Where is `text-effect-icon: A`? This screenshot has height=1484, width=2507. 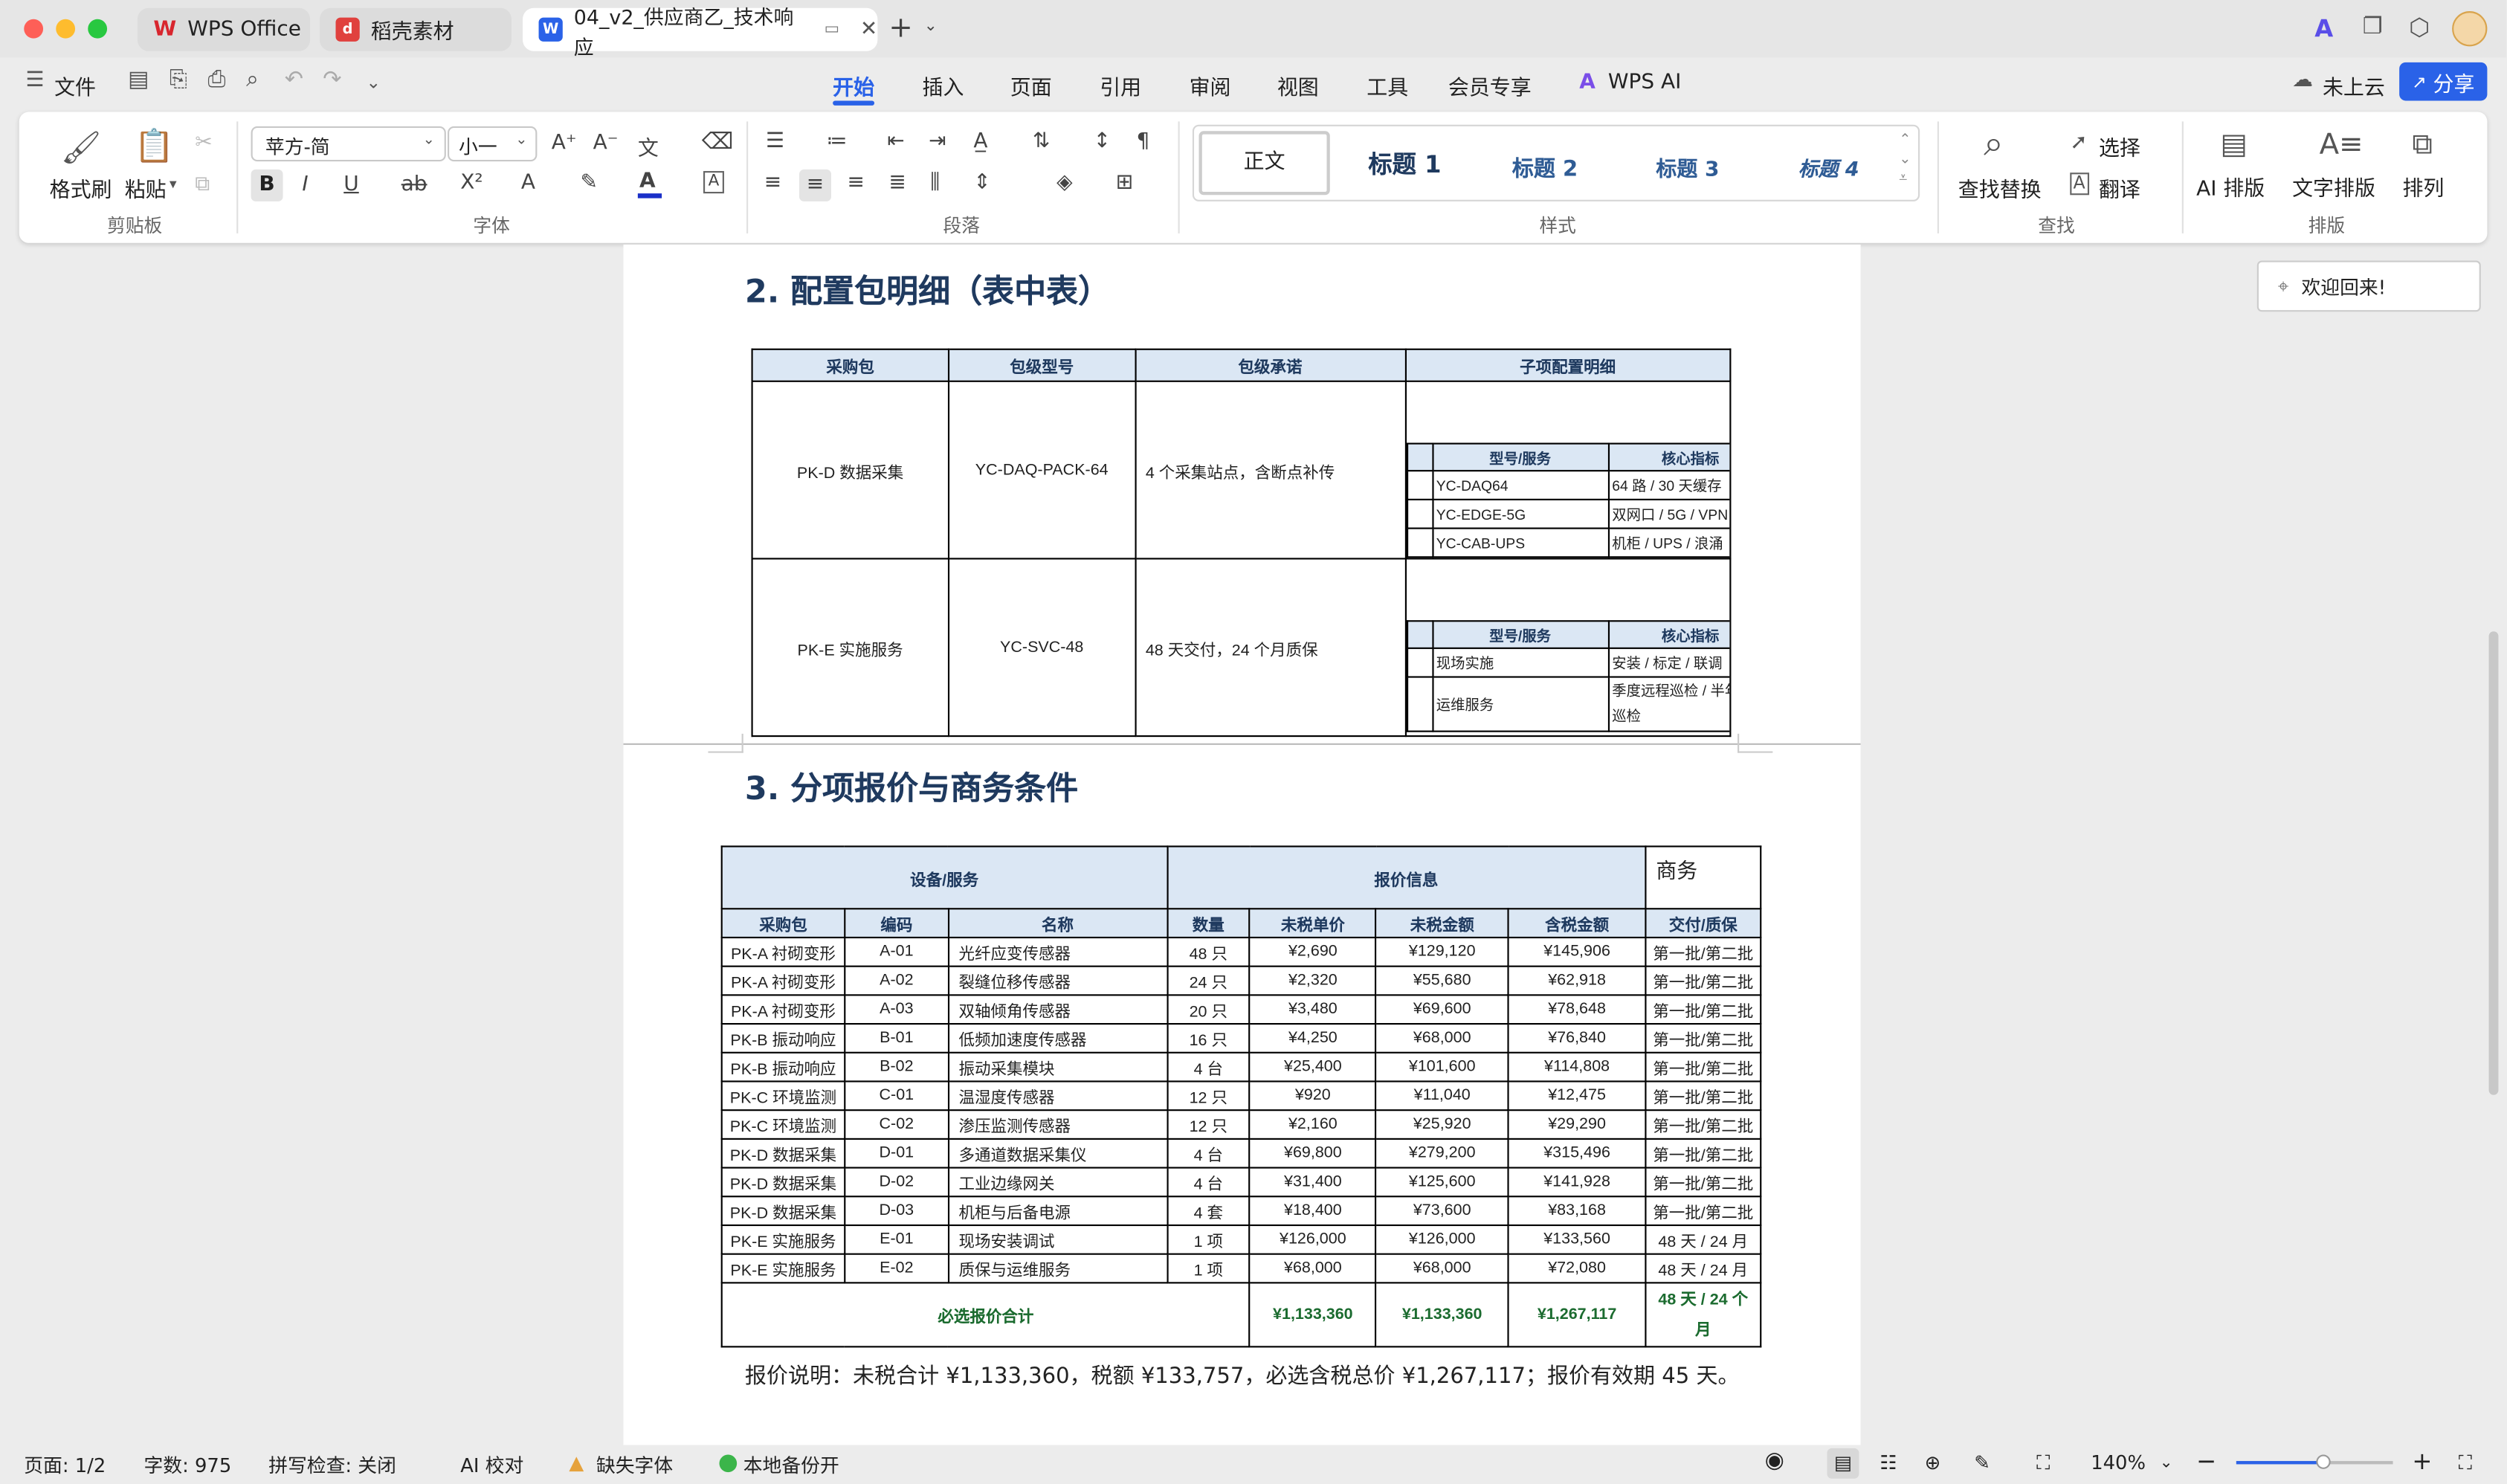 text-effect-icon: A is located at coordinates (528, 183).